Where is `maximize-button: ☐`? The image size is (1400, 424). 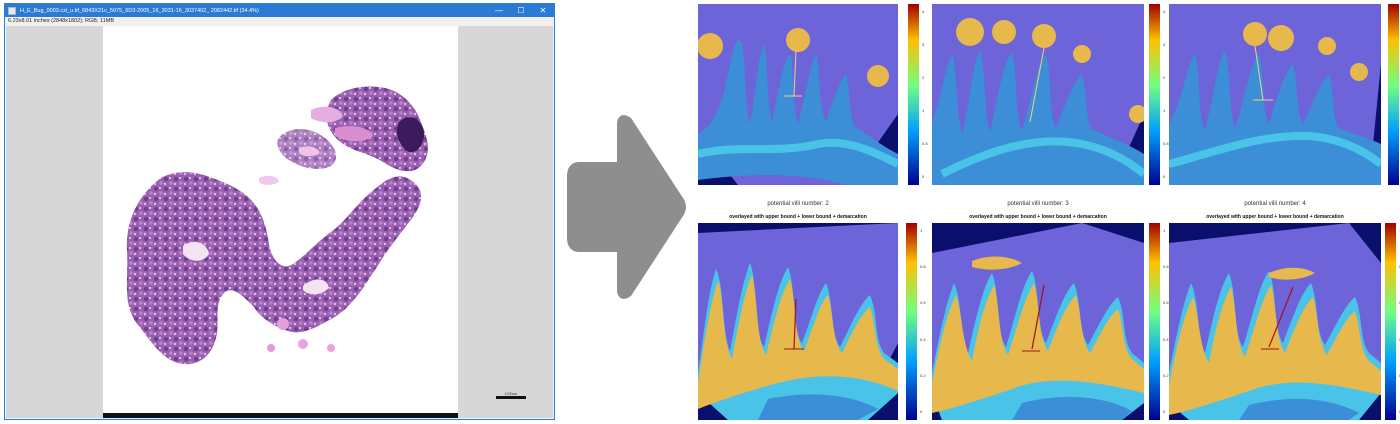 maximize-button: ☐ is located at coordinates (521, 10).